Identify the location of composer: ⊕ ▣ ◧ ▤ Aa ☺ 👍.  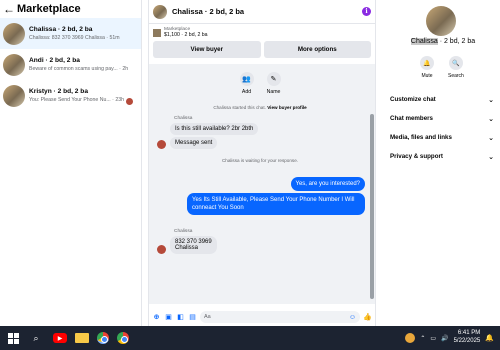
(262, 317).